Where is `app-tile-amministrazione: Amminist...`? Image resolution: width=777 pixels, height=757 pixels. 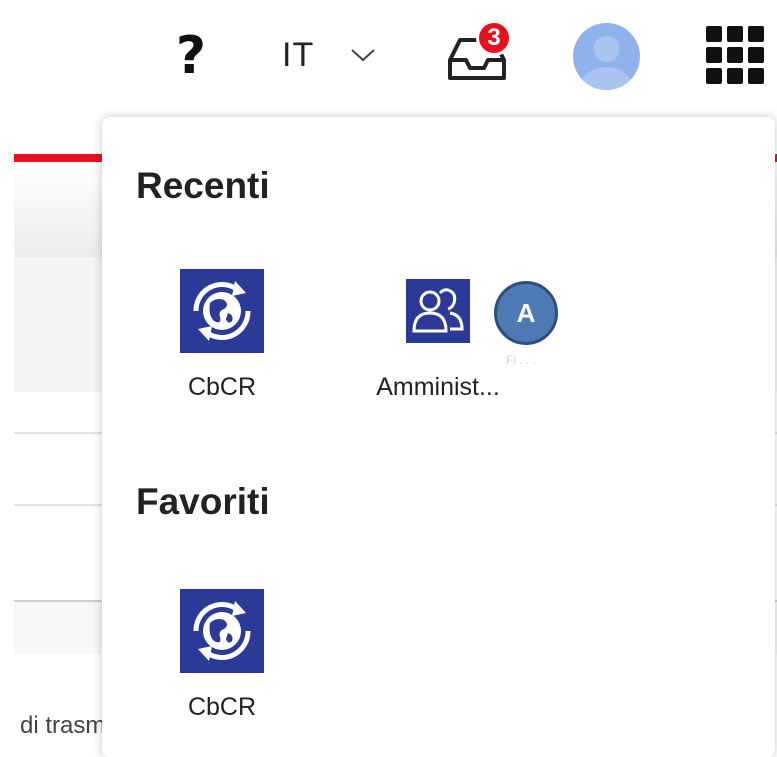 app-tile-amministrazione: Amminist... is located at coordinates (438, 349).